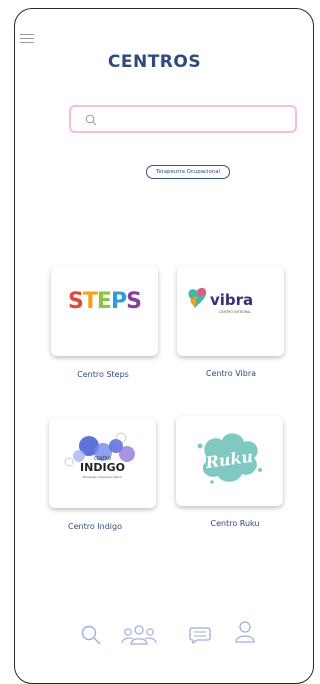 The height and width of the screenshot is (684, 320). What do you see at coordinates (188, 172) in the screenshot?
I see `filter-chip: Terapeutra Ocupacional` at bounding box center [188, 172].